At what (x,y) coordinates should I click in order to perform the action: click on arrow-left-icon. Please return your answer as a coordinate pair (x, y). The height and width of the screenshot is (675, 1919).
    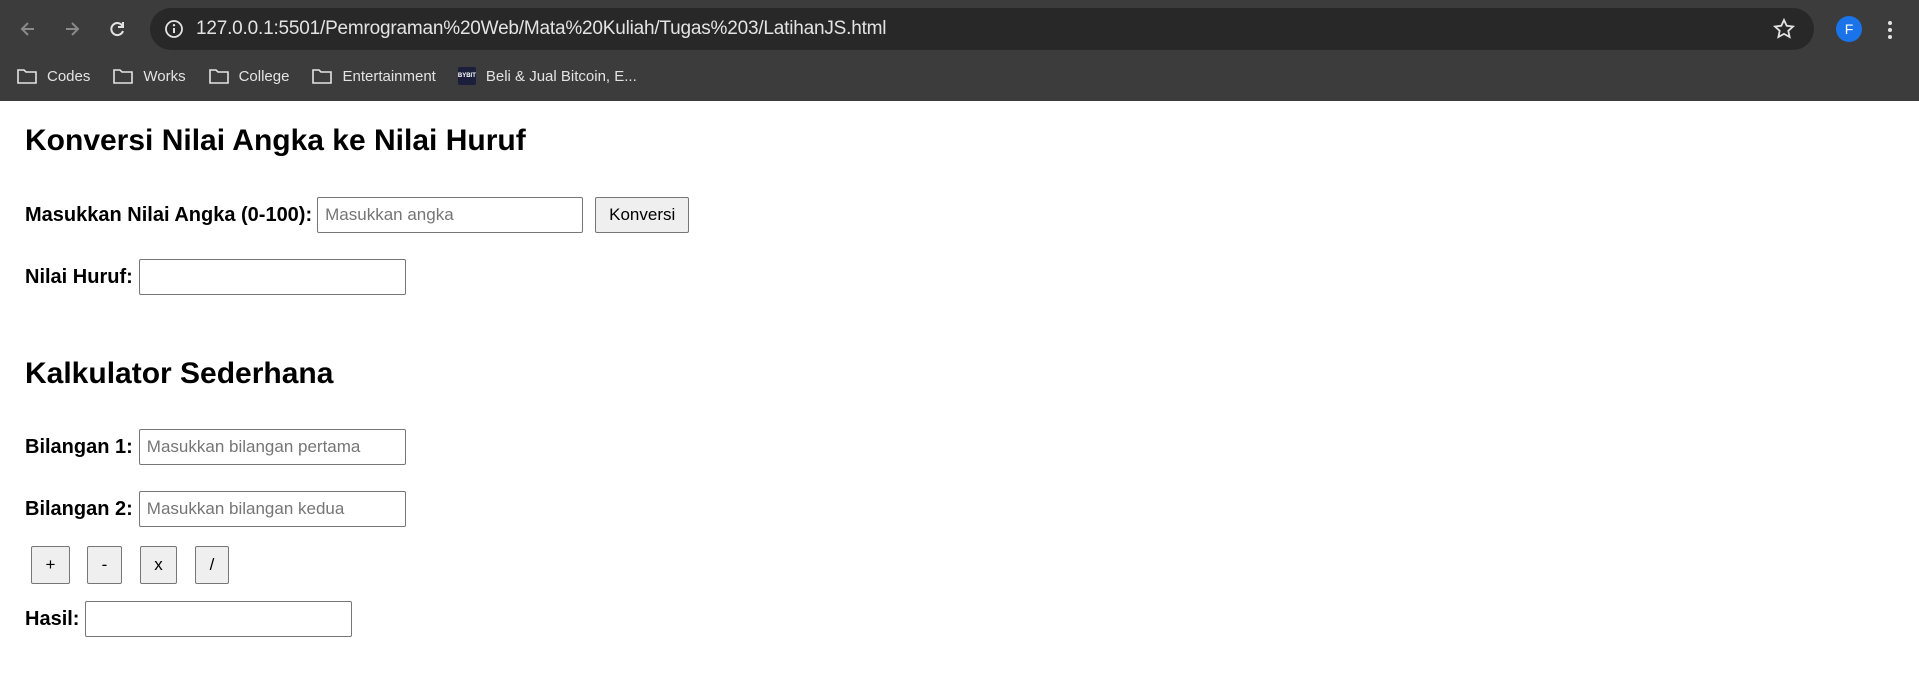
    Looking at the image, I should click on (27, 29).